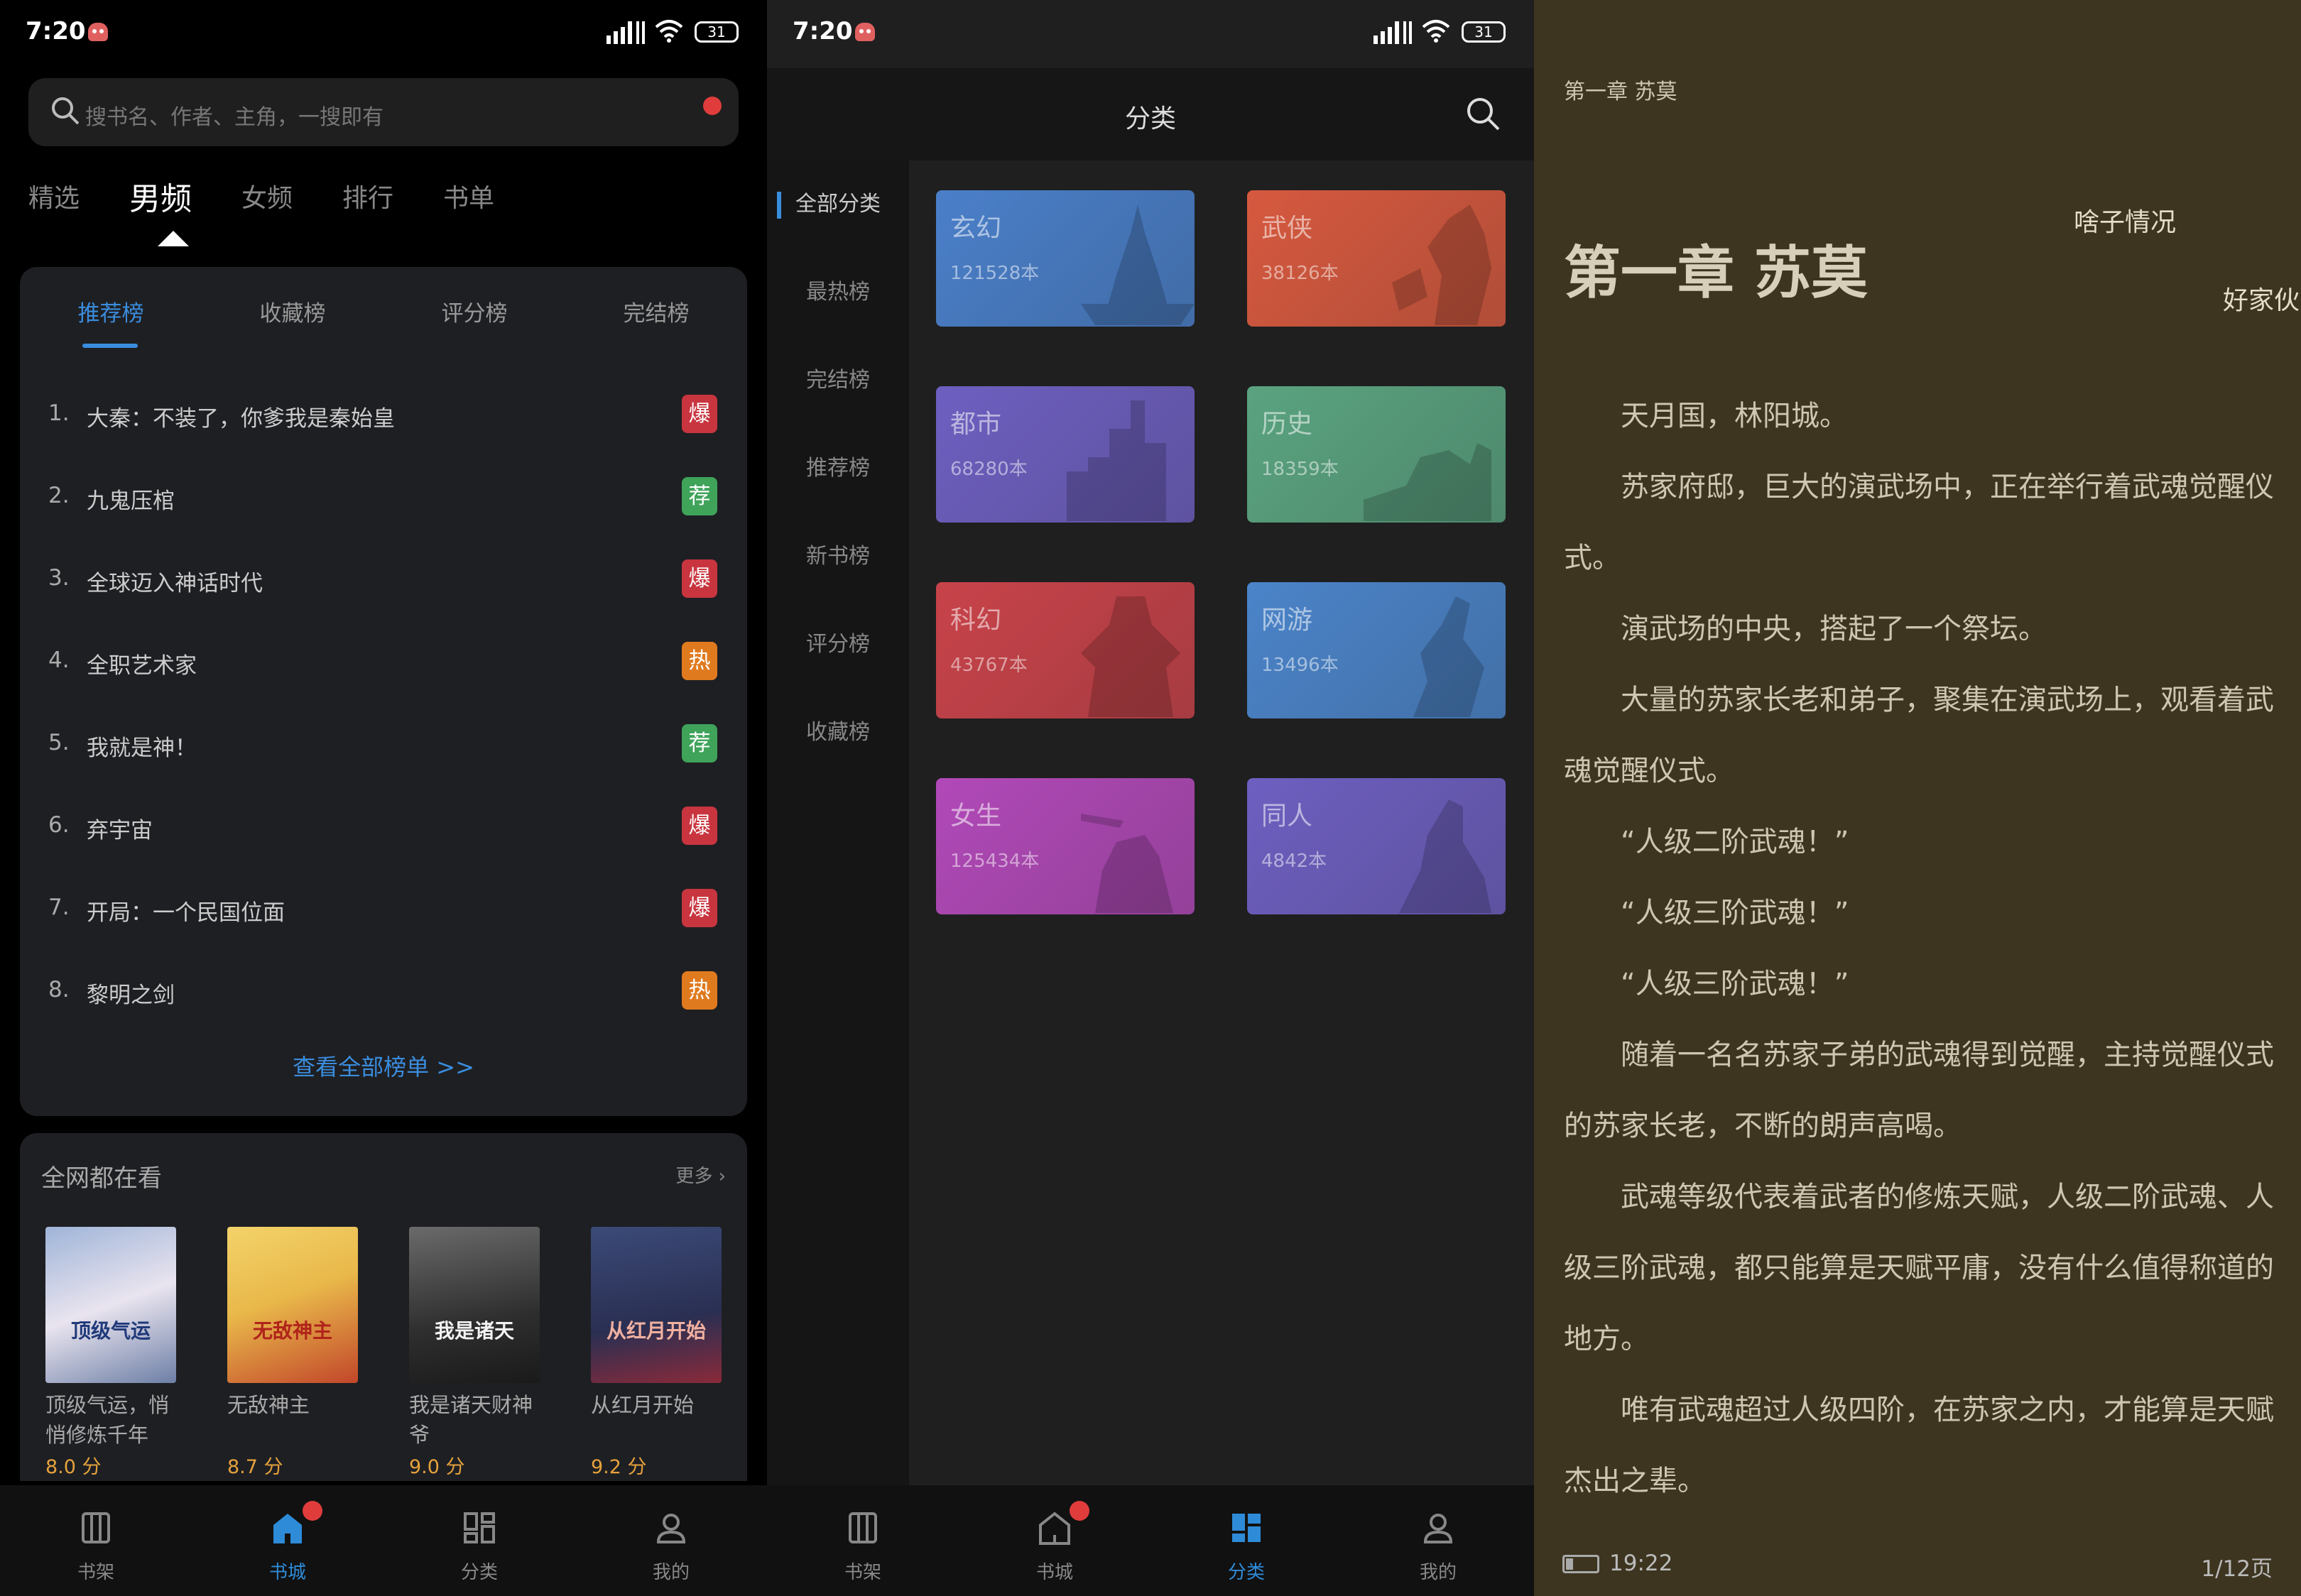 The height and width of the screenshot is (1596, 2301). Describe the element at coordinates (838, 645) in the screenshot. I see `sidebar-item: 评分榜` at that location.